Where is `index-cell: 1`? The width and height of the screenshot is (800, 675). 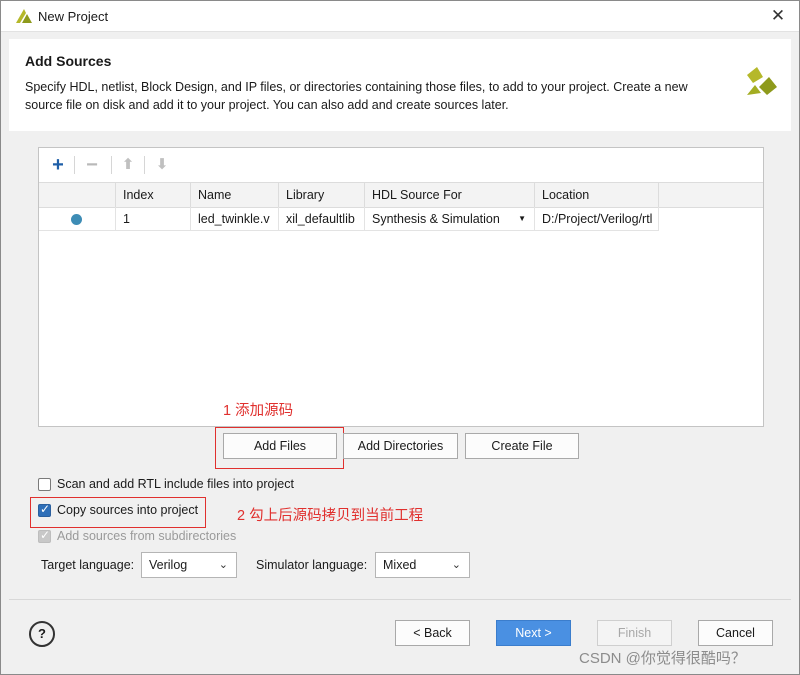
index-cell: 1 is located at coordinates (152, 219).